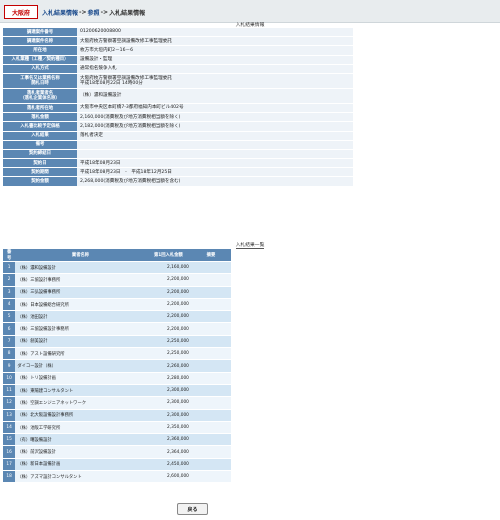 The image size is (500, 520). What do you see at coordinates (215, 135) in the screenshot?
I see `detail-value: 落札者決定` at bounding box center [215, 135].